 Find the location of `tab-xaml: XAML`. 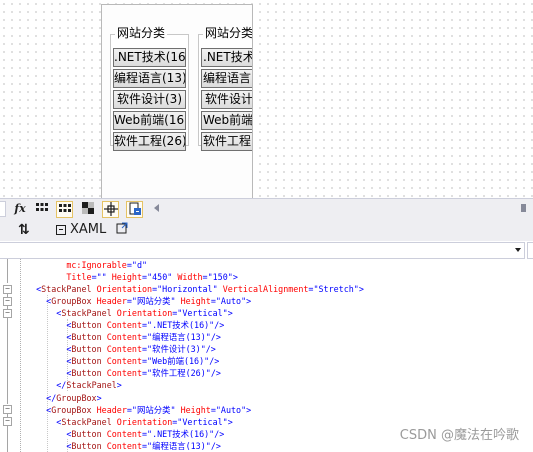

tab-xaml: XAML is located at coordinates (81, 230).